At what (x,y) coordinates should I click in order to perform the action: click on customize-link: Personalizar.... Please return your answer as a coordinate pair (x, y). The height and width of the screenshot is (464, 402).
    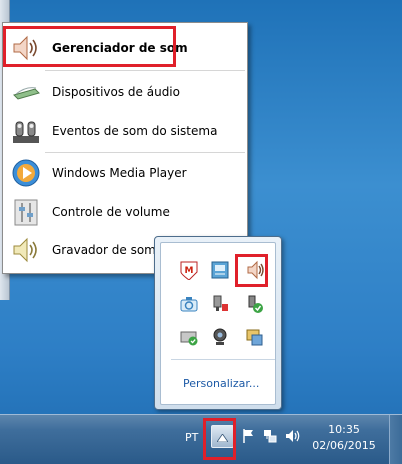
    Looking at the image, I should click on (221, 383).